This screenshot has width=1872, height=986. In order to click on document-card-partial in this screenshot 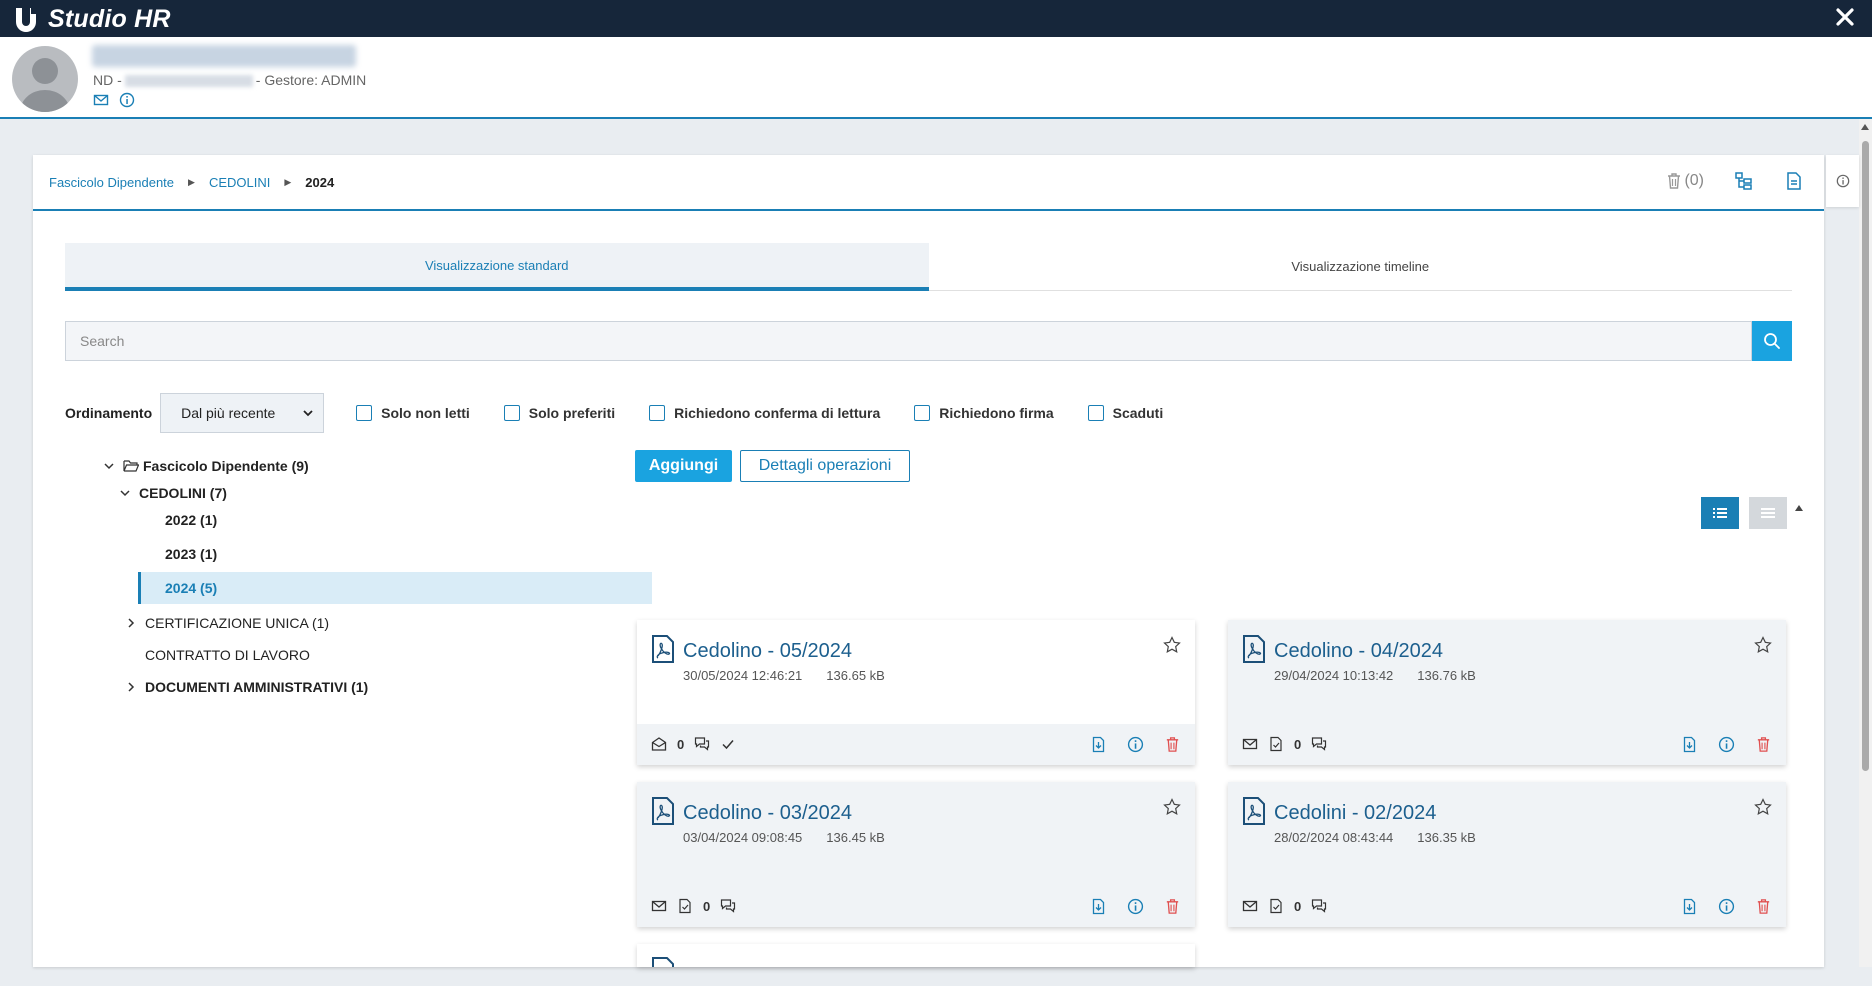, I will do `click(916, 955)`.